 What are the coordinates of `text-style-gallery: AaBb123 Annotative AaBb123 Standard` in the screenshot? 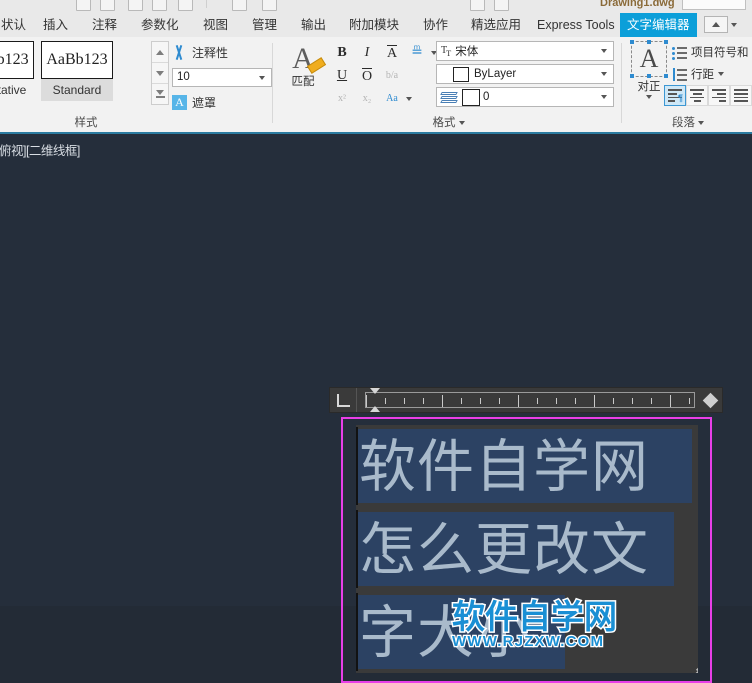 It's located at (56, 71).